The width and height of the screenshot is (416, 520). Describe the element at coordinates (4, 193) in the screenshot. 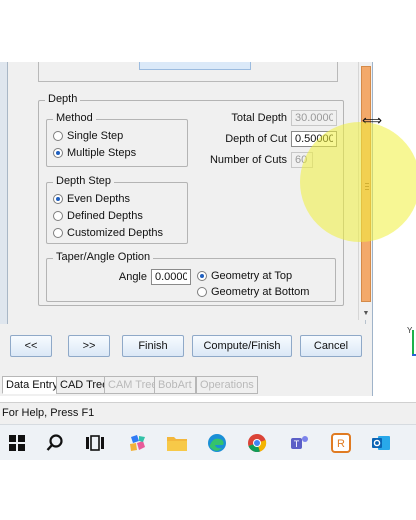

I see `left-frame` at that location.